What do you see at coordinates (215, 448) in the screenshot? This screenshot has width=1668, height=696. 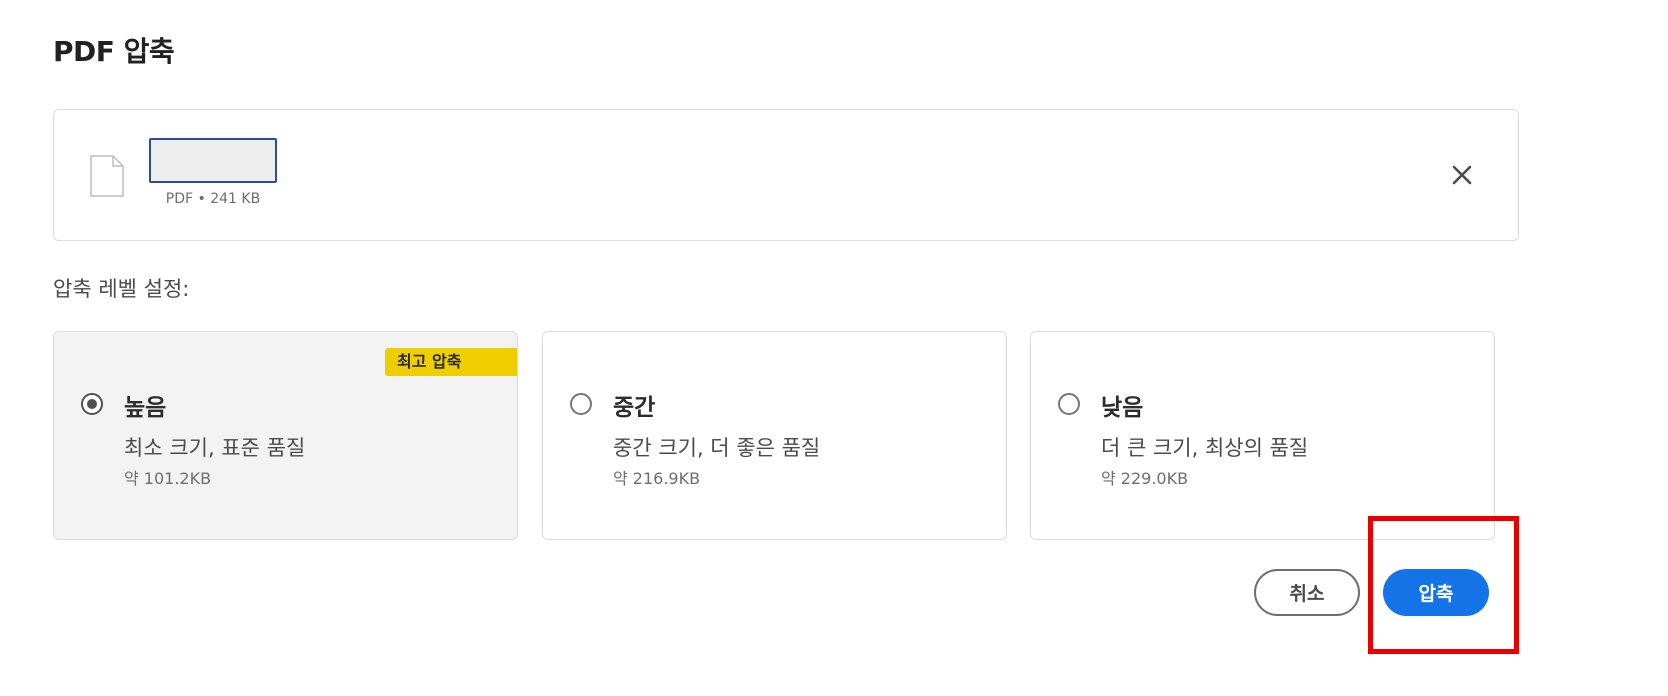 I see `option-description: 최소 크기, 표준 품질` at bounding box center [215, 448].